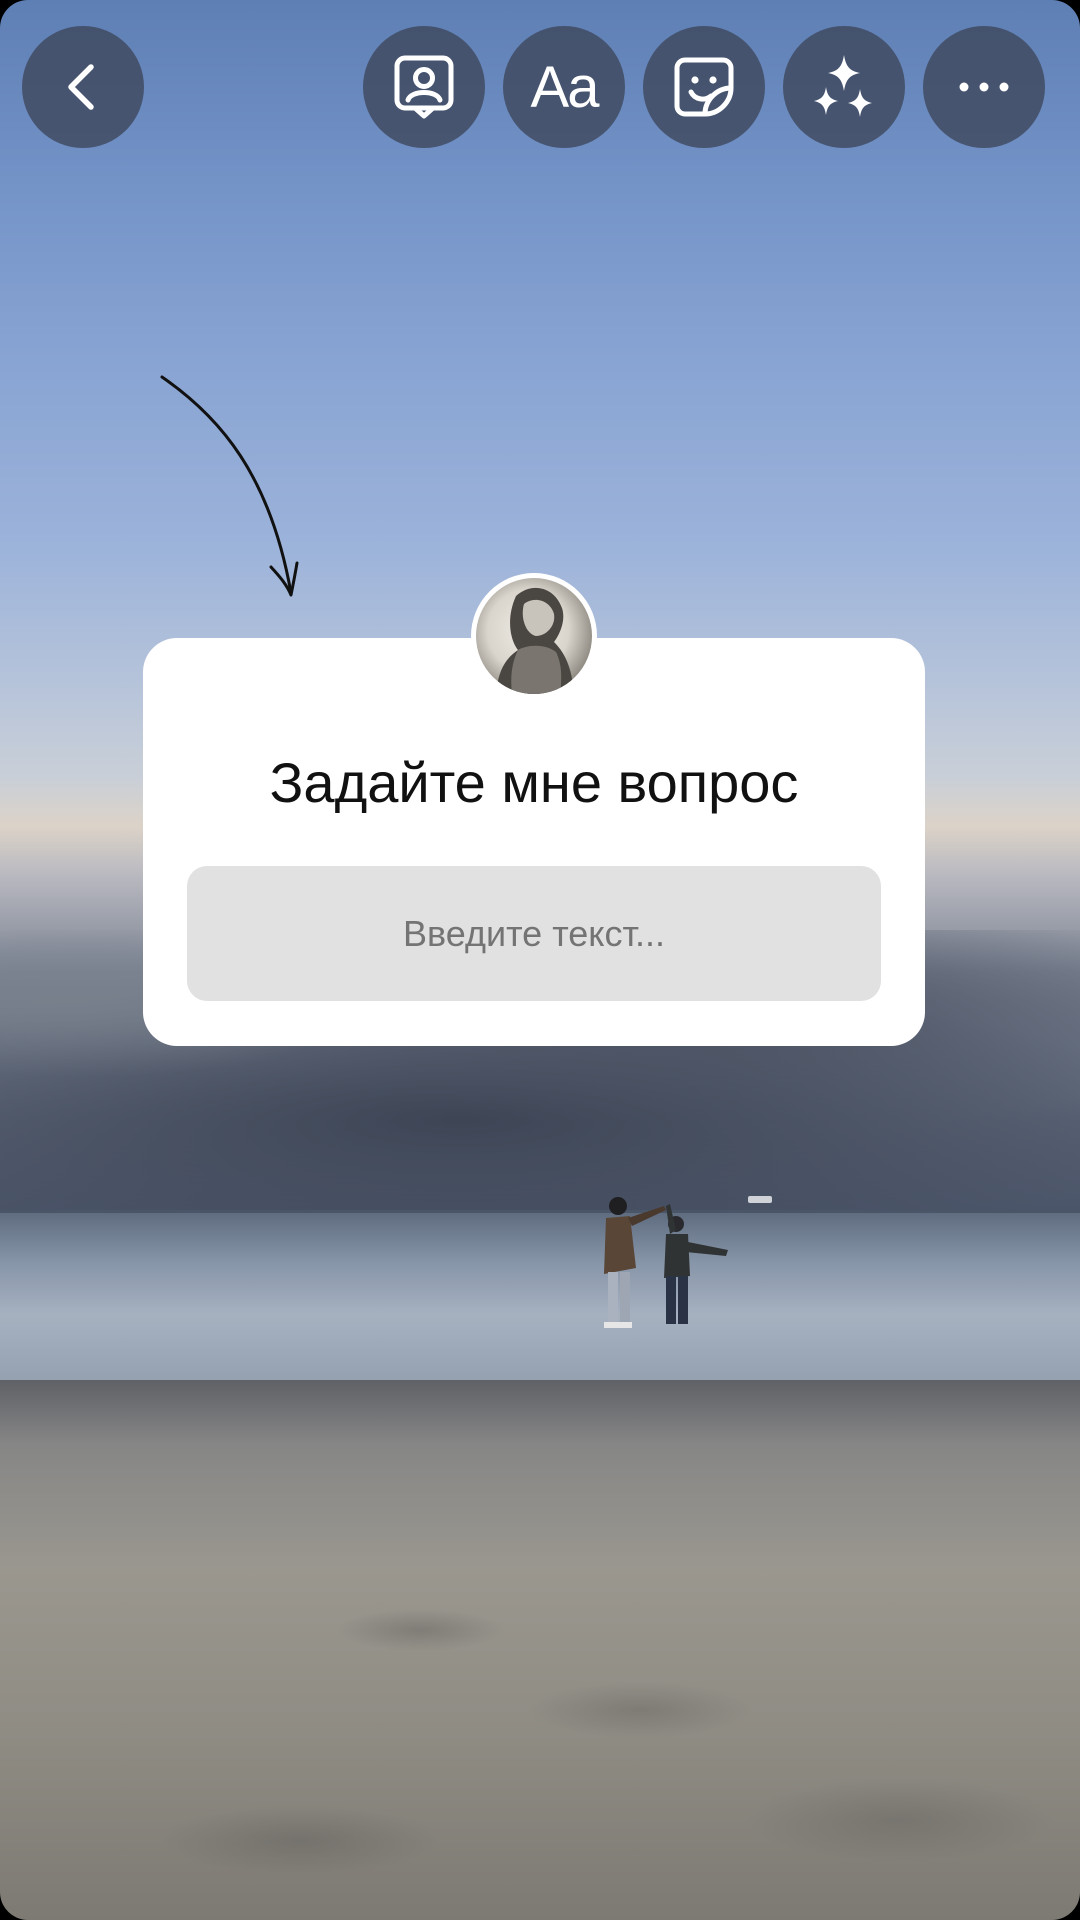 The width and height of the screenshot is (1080, 1920). I want to click on more-button, so click(984, 87).